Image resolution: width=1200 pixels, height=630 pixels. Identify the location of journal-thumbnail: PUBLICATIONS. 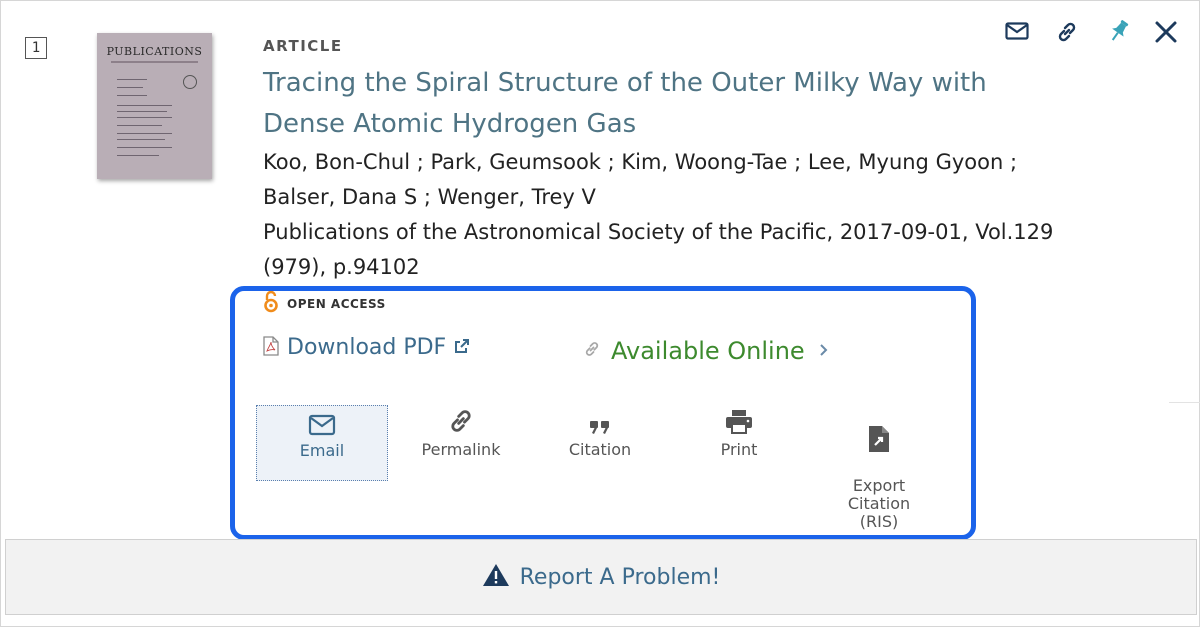
(154, 106).